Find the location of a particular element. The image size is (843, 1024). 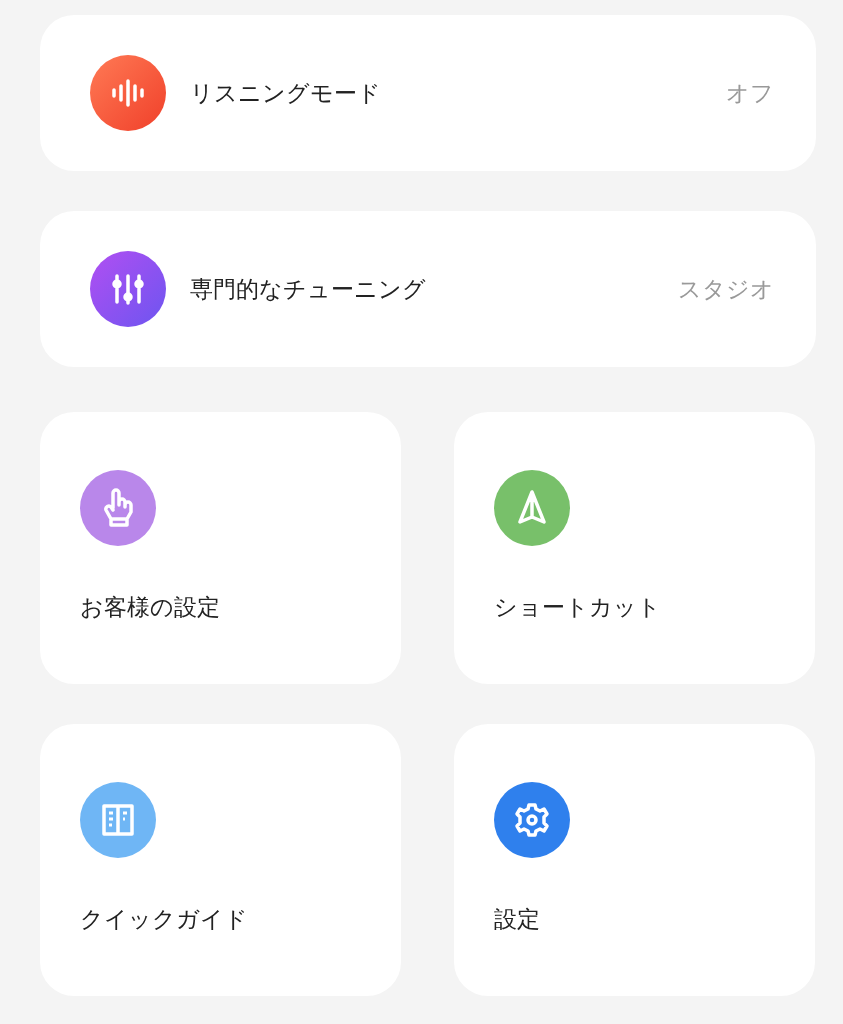

sliders-icon is located at coordinates (128, 289).